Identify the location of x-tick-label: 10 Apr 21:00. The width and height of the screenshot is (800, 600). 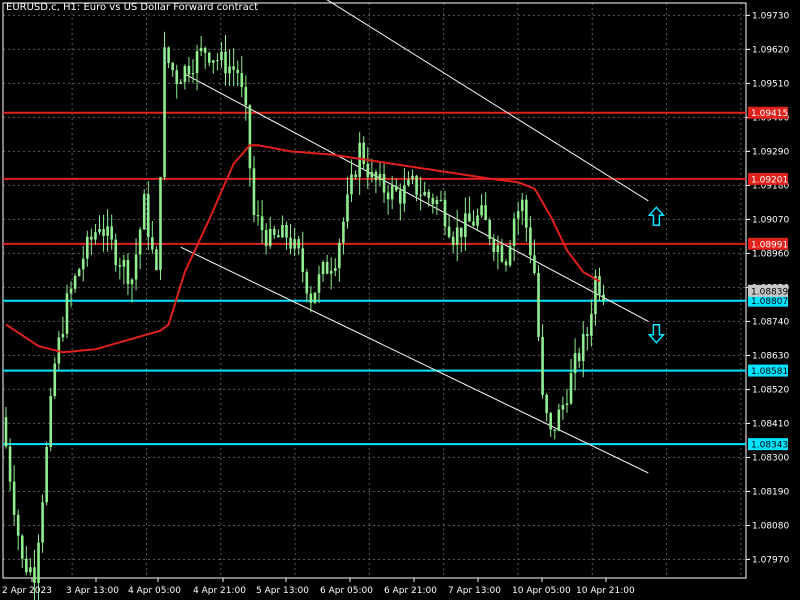
(605, 591).